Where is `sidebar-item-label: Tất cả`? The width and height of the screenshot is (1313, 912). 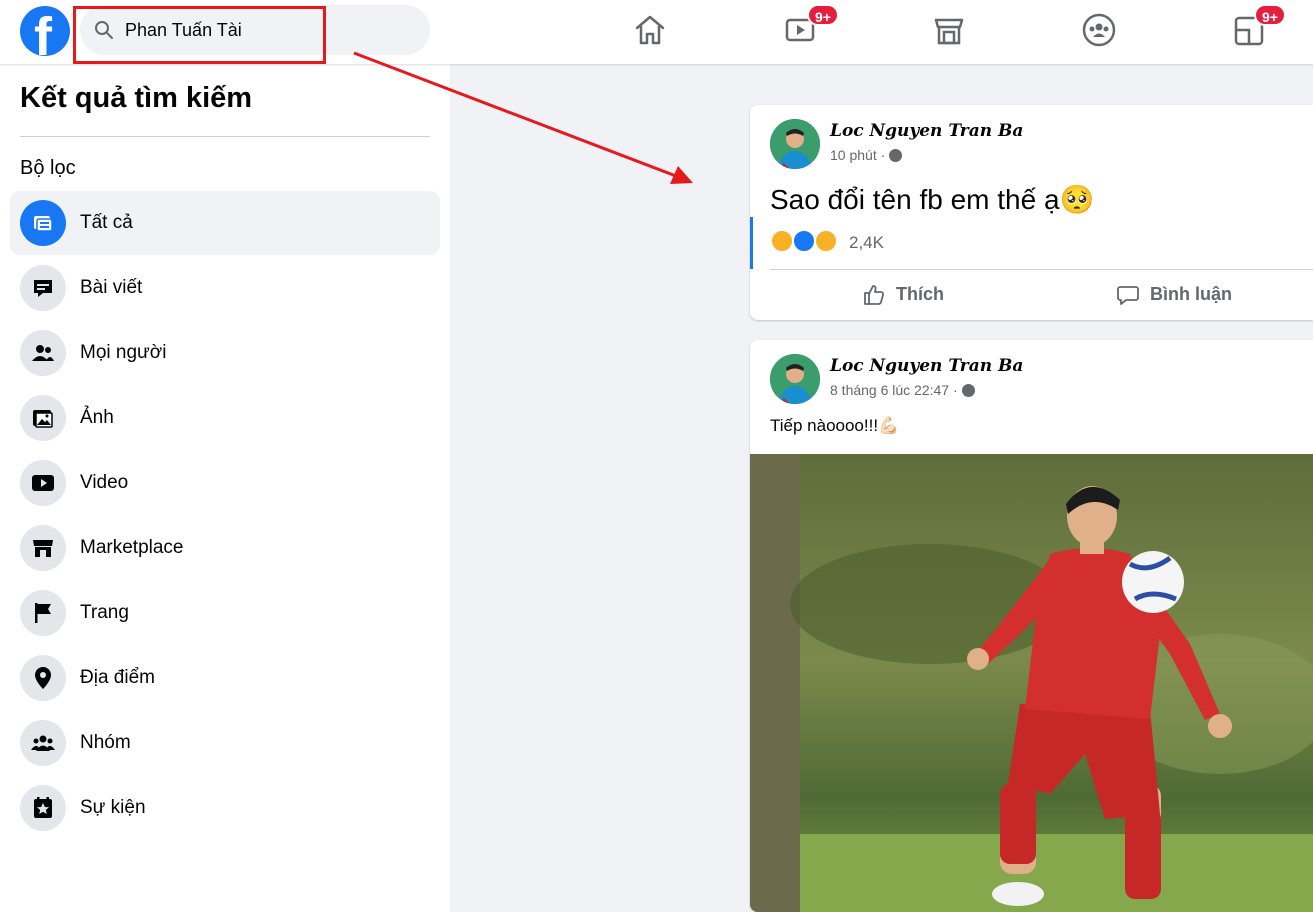 sidebar-item-label: Tất cả is located at coordinates (106, 222).